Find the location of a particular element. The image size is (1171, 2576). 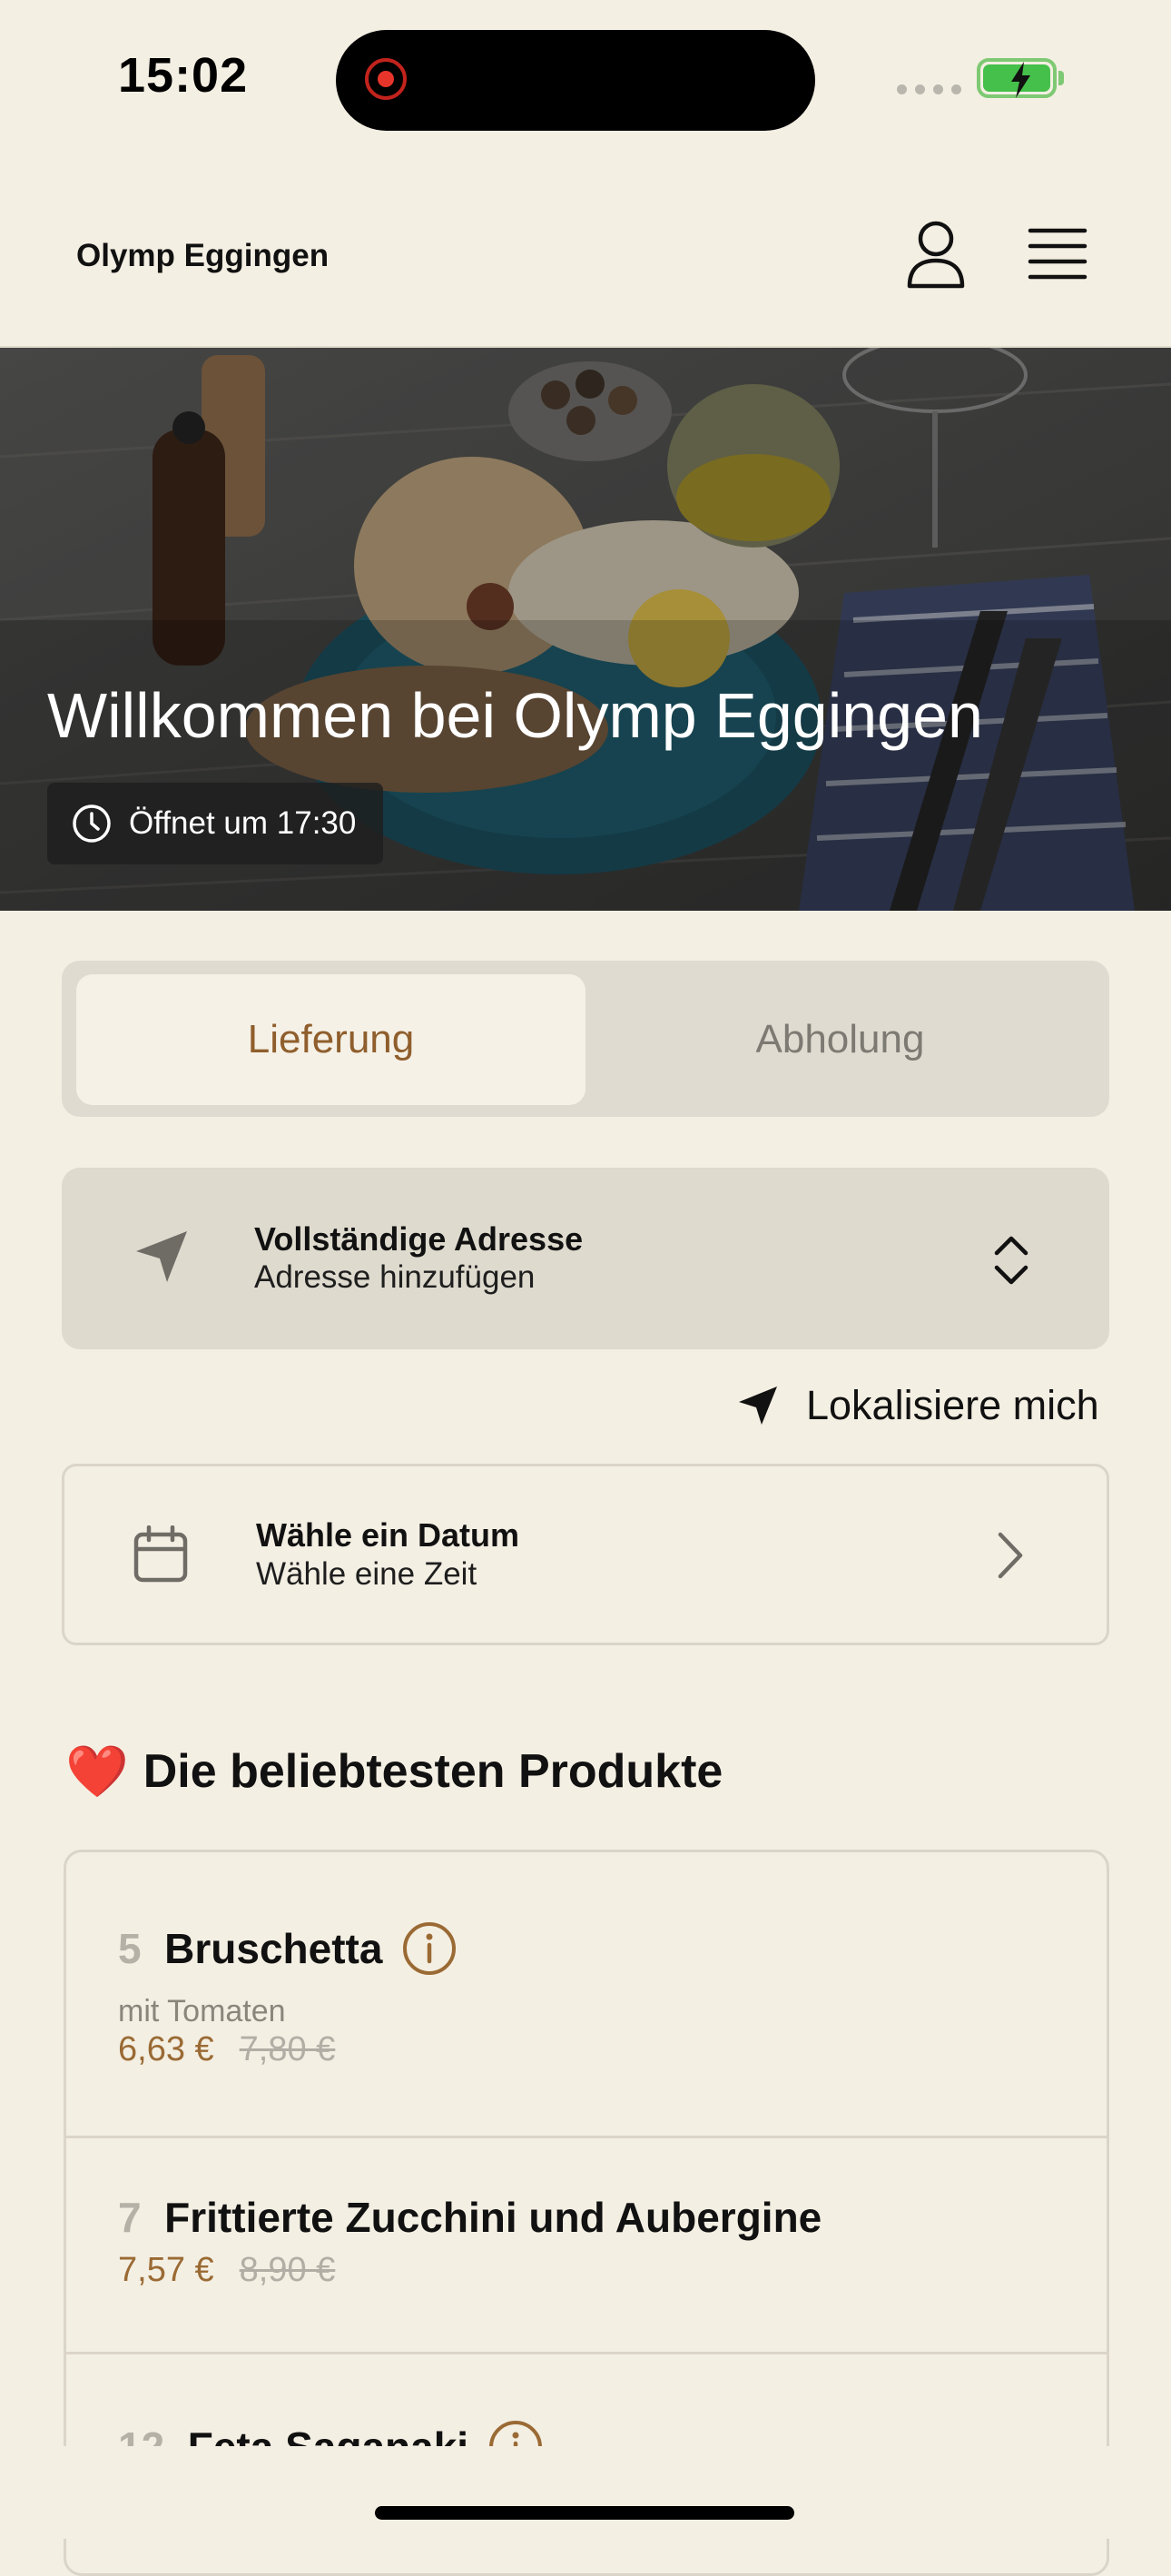

home-indicator is located at coordinates (585, 2513).